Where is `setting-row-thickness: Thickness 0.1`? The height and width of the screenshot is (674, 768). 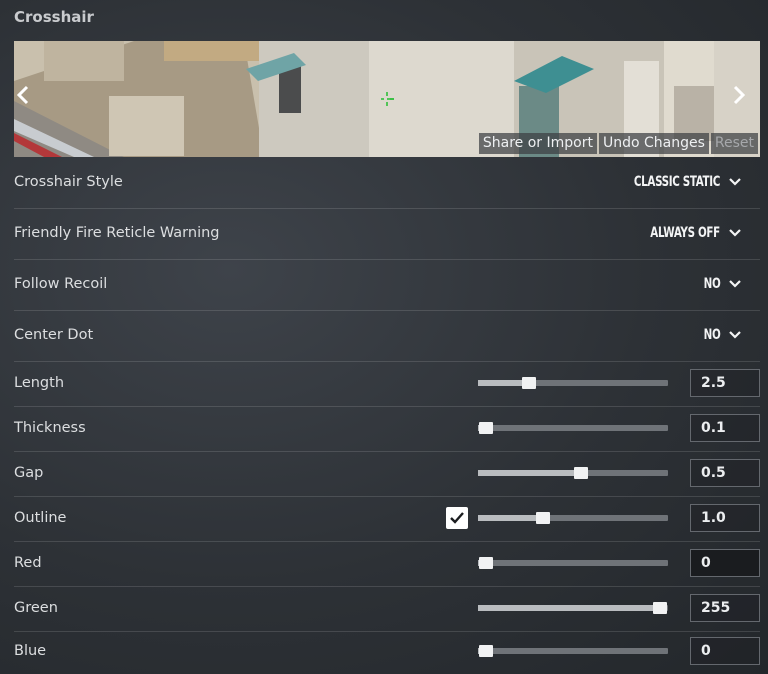
setting-row-thickness: Thickness 0.1 is located at coordinates (387, 429).